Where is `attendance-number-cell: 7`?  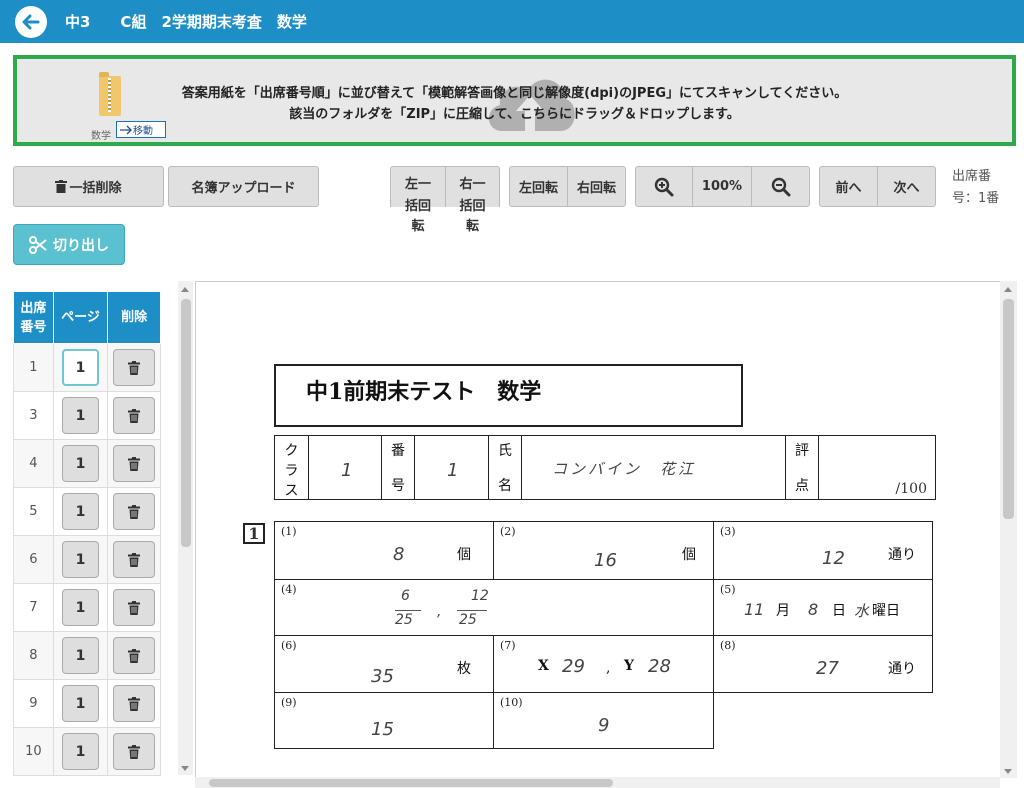 attendance-number-cell: 7 is located at coordinates (33, 607).